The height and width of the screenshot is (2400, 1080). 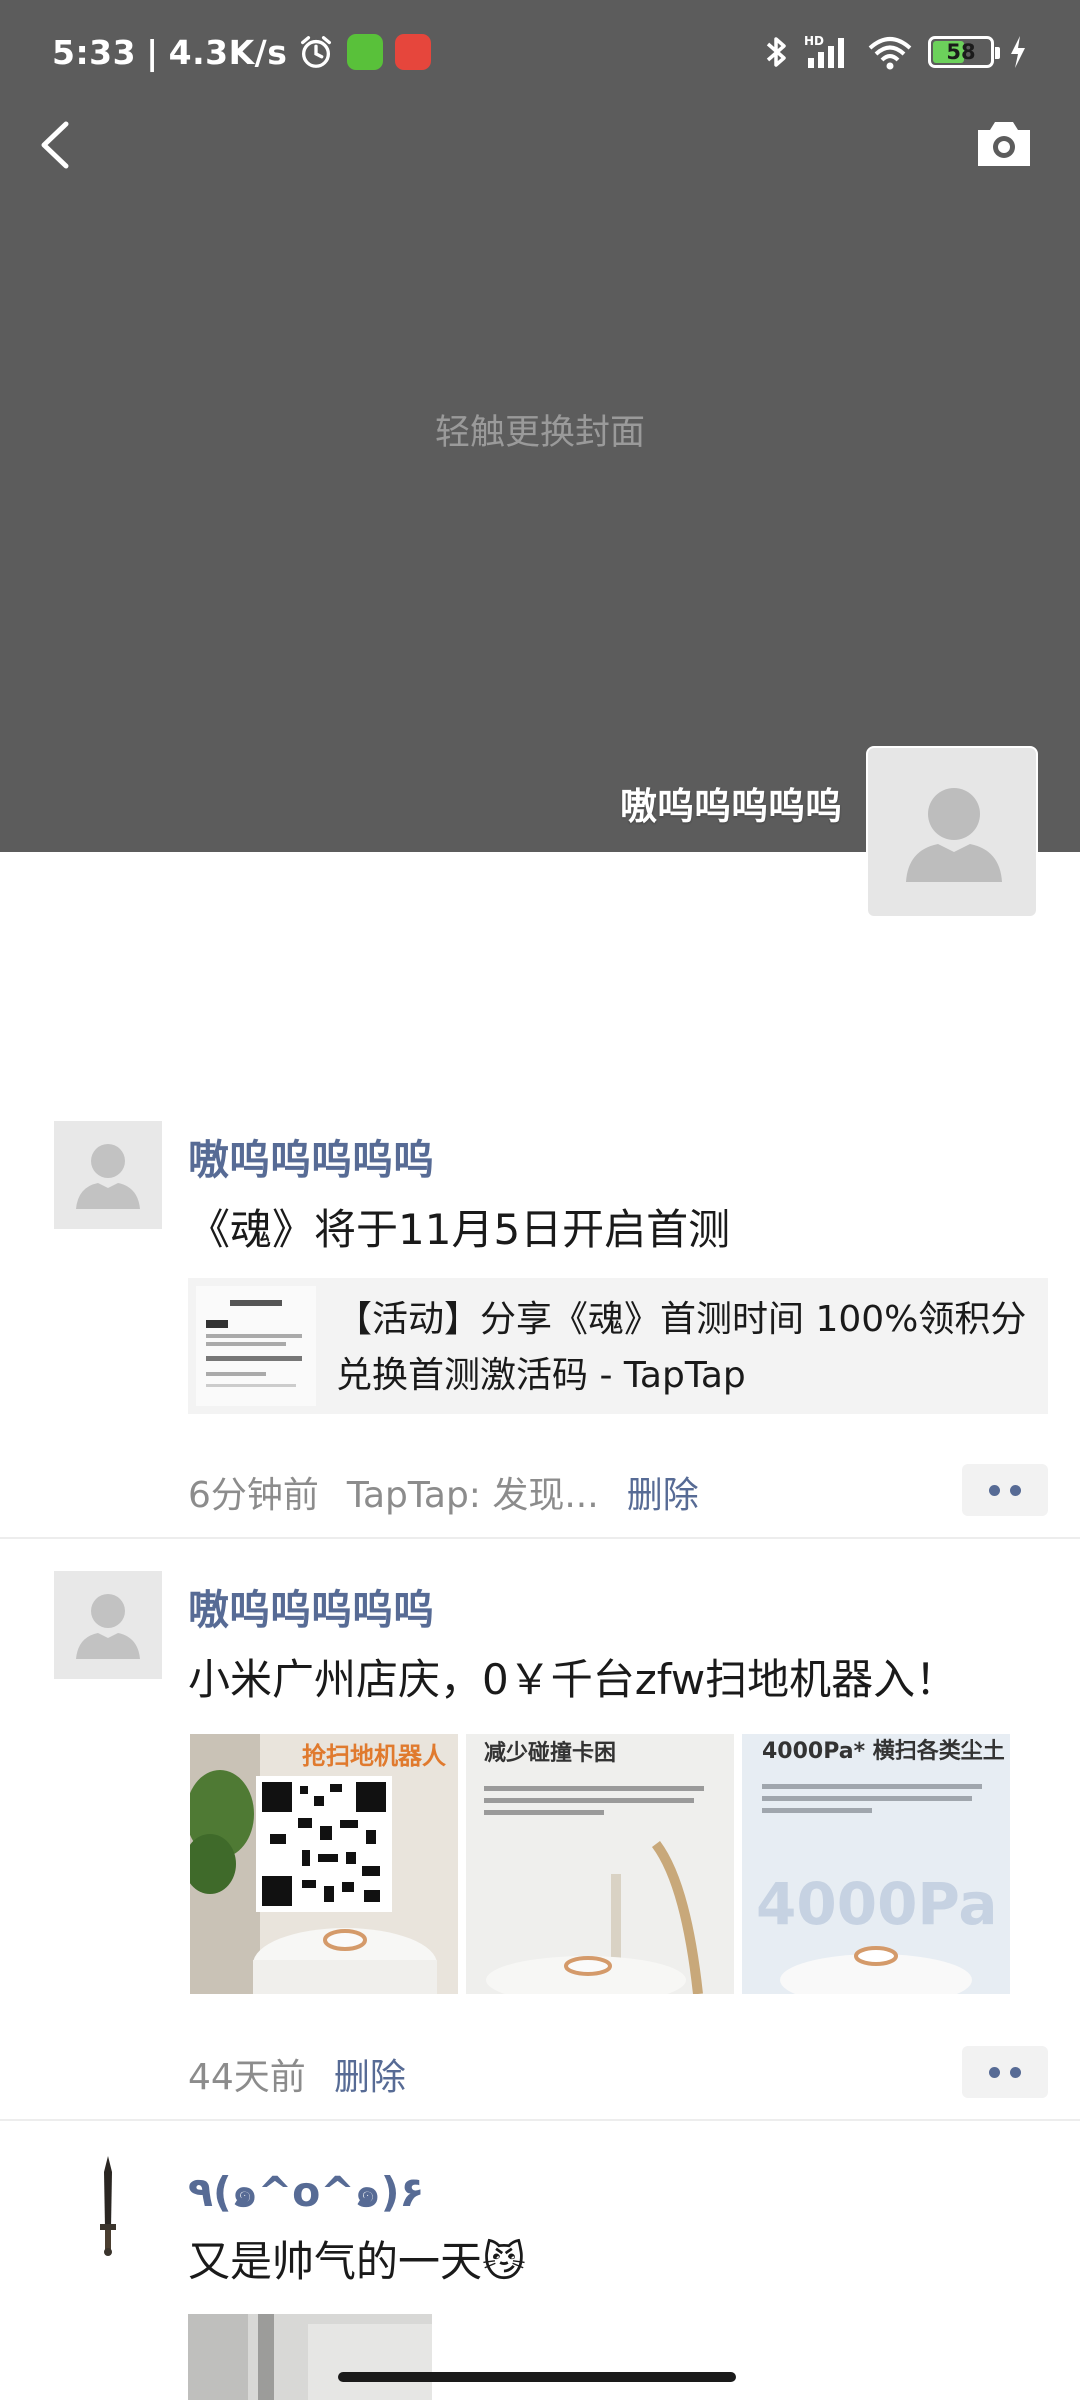 I want to click on post-meta: 6分钟前 TapTap: 发现... 删除, so click(x=443, y=1492).